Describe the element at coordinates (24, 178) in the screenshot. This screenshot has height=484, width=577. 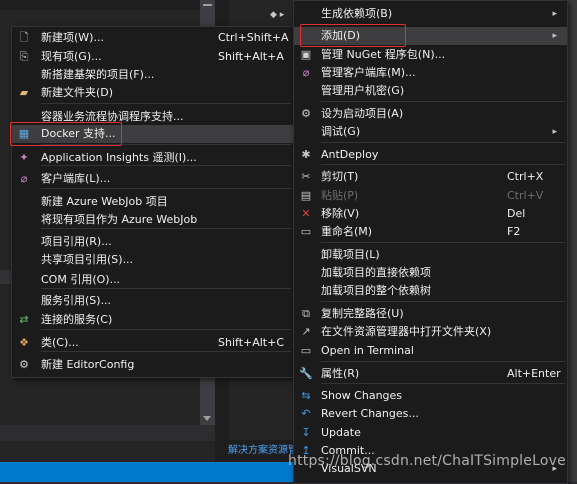
I see `client-library-icon: ⌀` at that location.